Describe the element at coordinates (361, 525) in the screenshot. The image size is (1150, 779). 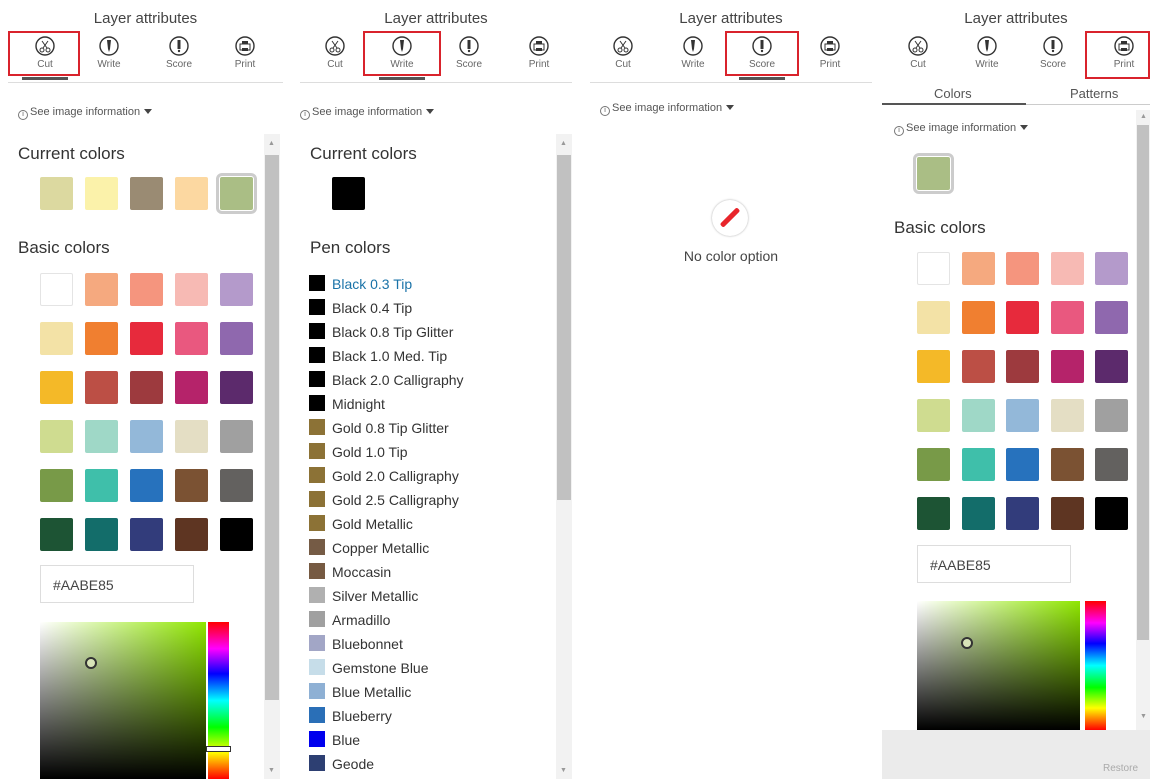
I see `pen-color-item: Gold Metallic` at that location.